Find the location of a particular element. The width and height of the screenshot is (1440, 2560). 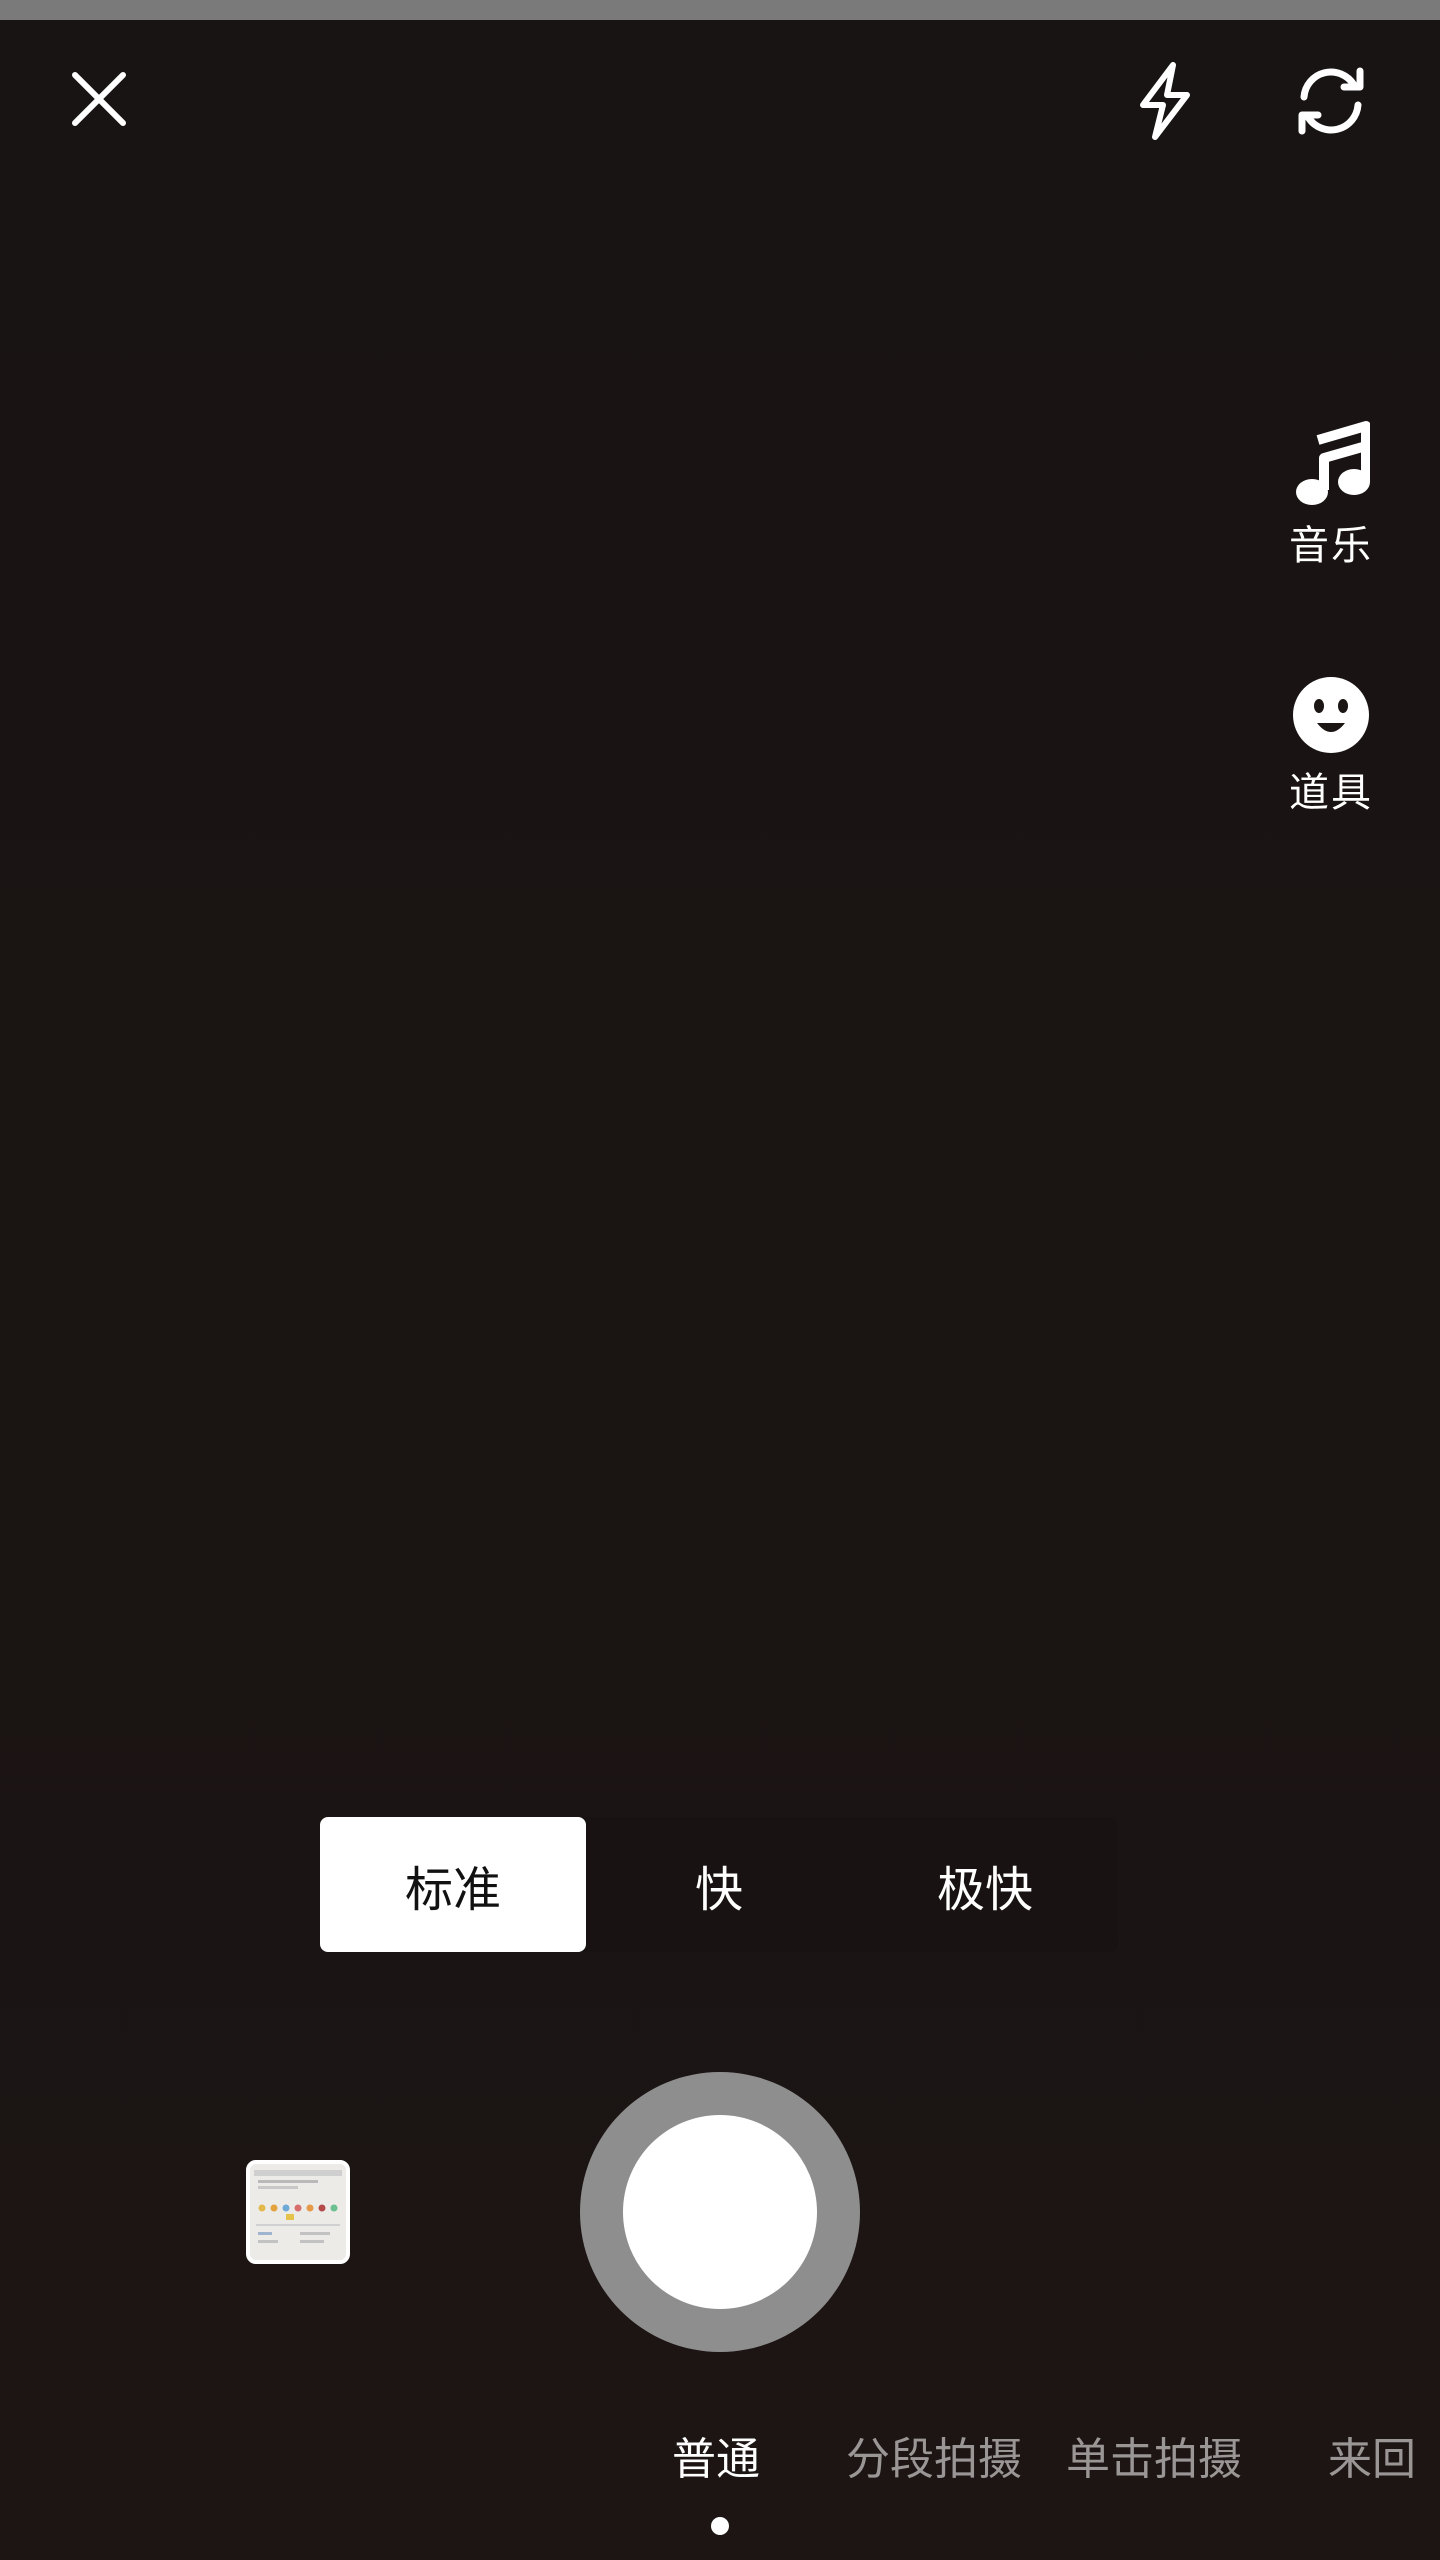

close-button is located at coordinates (99, 99).